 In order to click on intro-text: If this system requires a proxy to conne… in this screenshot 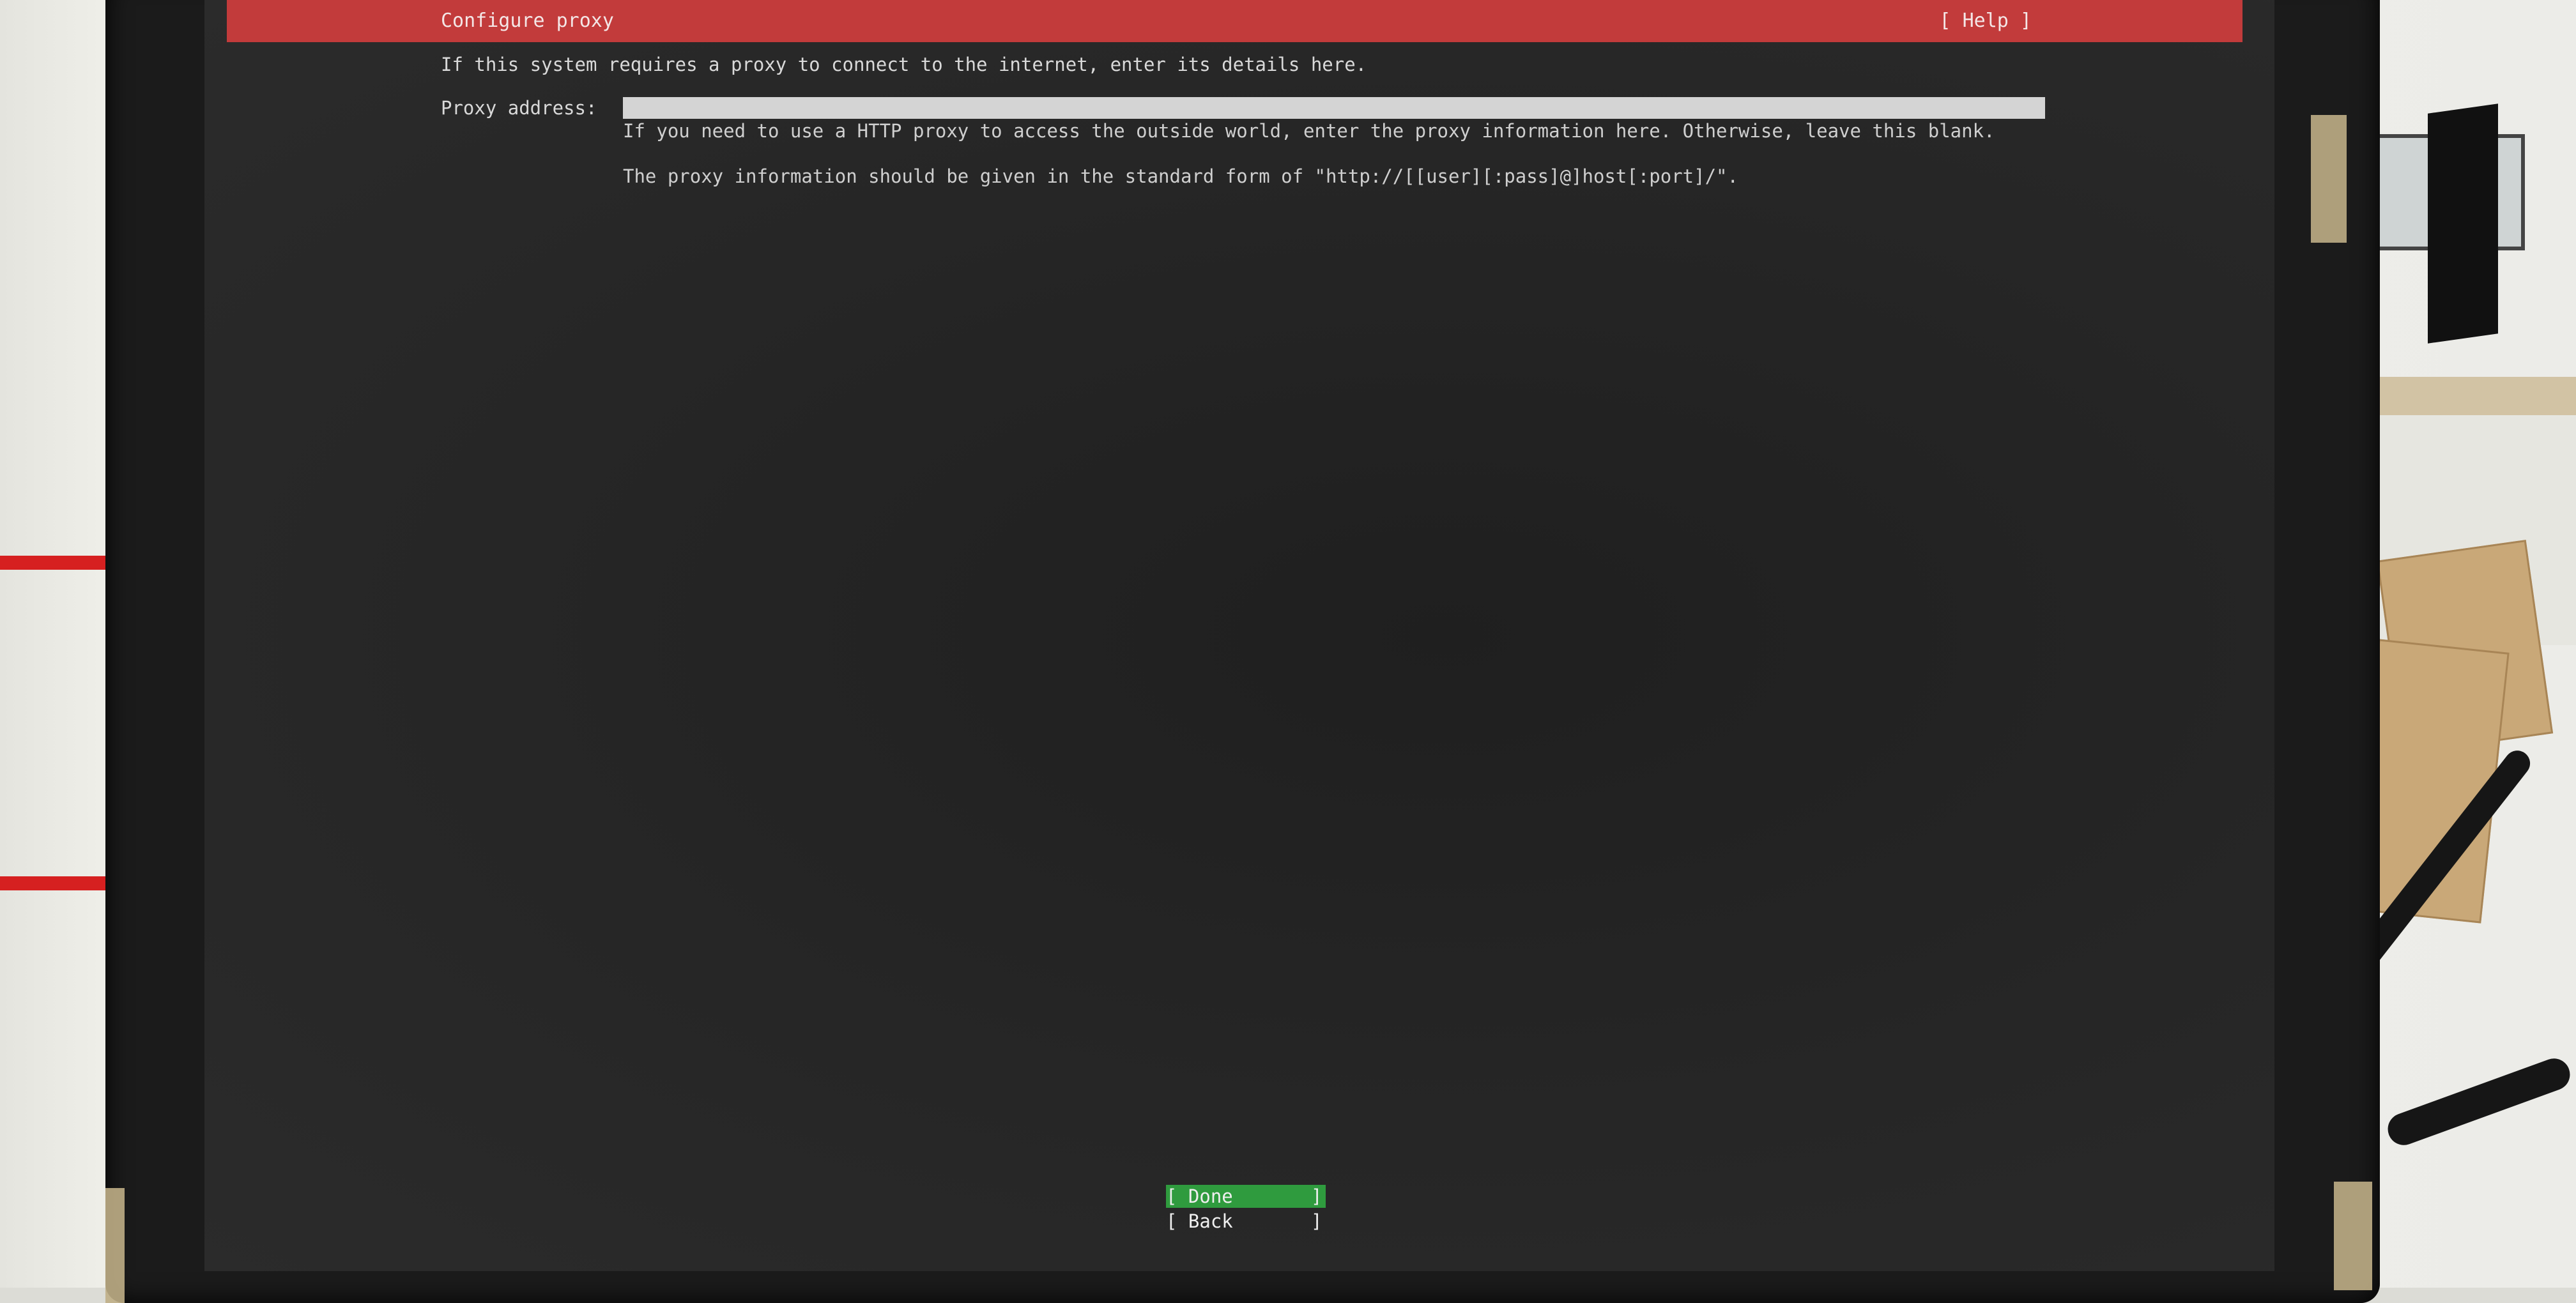, I will do `click(904, 64)`.